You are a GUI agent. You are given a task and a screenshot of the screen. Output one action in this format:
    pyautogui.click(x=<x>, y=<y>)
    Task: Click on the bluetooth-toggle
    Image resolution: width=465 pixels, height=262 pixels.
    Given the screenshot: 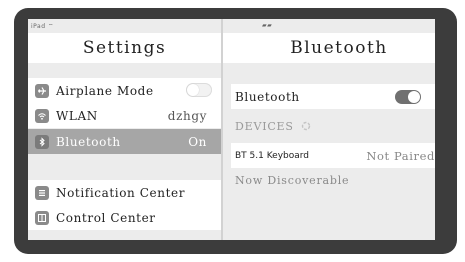 What is the action you would take?
    pyautogui.click(x=408, y=97)
    